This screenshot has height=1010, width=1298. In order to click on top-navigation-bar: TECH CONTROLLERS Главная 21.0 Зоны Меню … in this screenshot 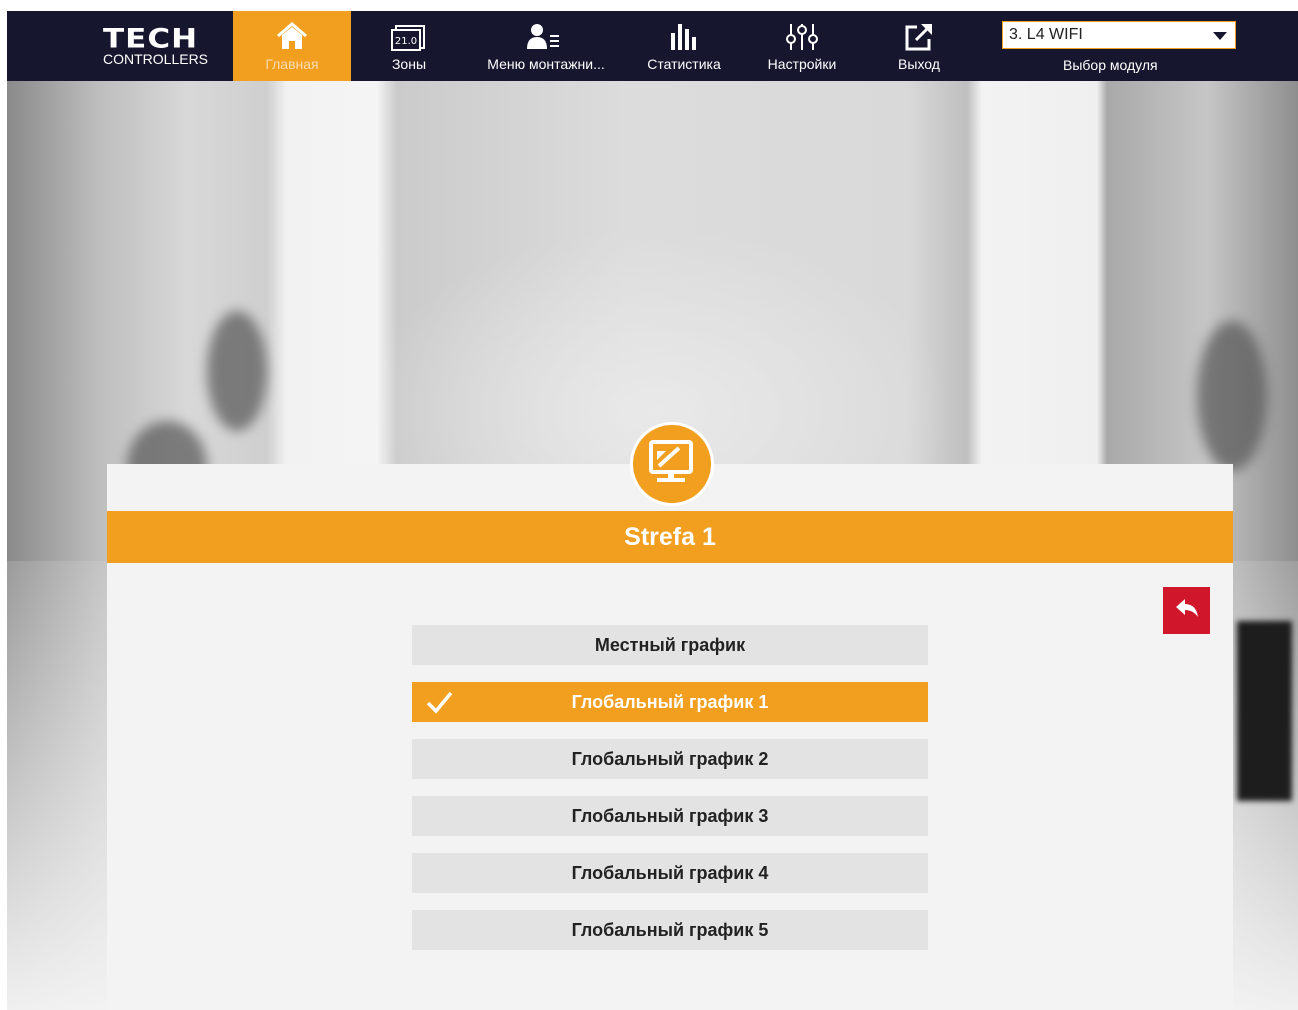, I will do `click(652, 46)`.